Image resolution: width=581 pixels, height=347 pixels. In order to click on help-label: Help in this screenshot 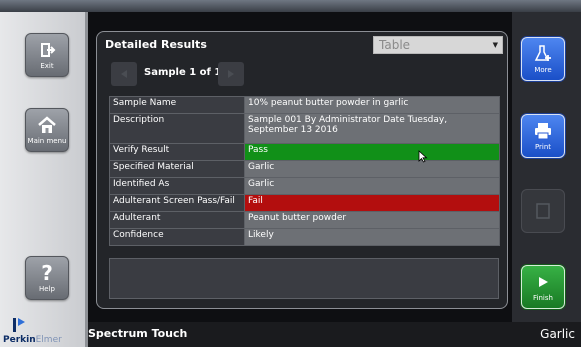, I will do `click(47, 289)`.